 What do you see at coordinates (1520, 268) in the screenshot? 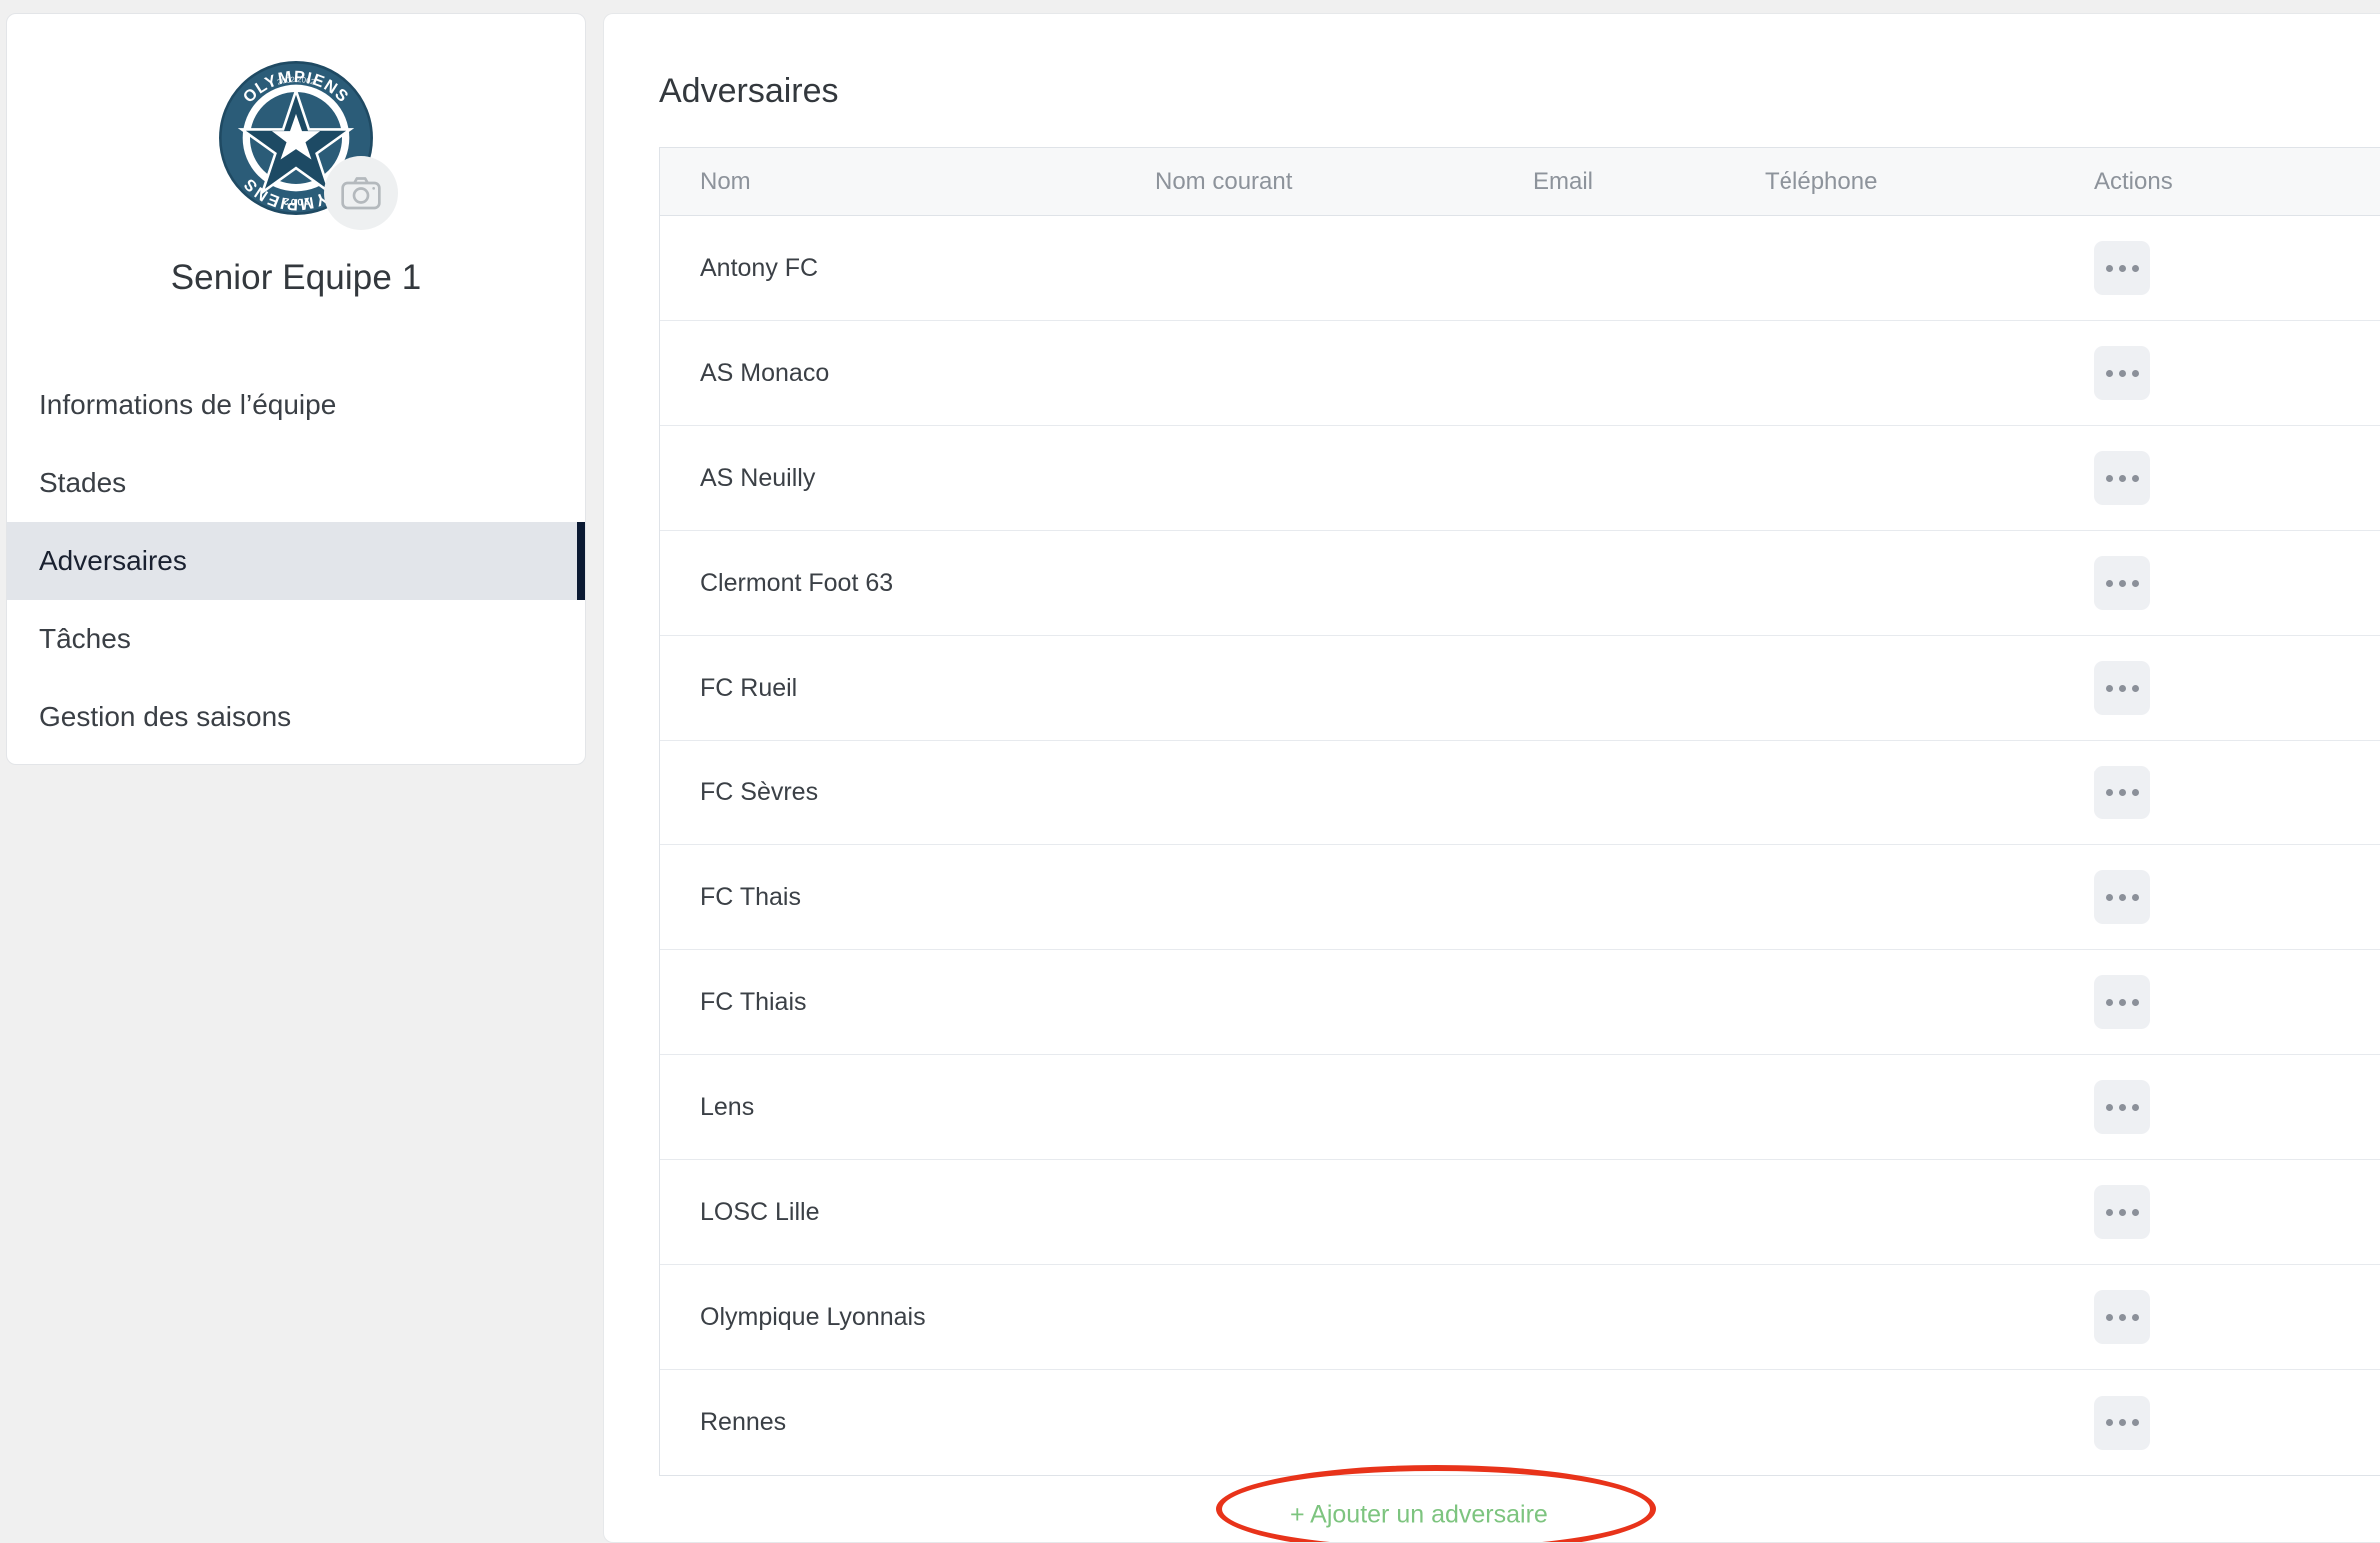
I see `table-row: Antony FC` at bounding box center [1520, 268].